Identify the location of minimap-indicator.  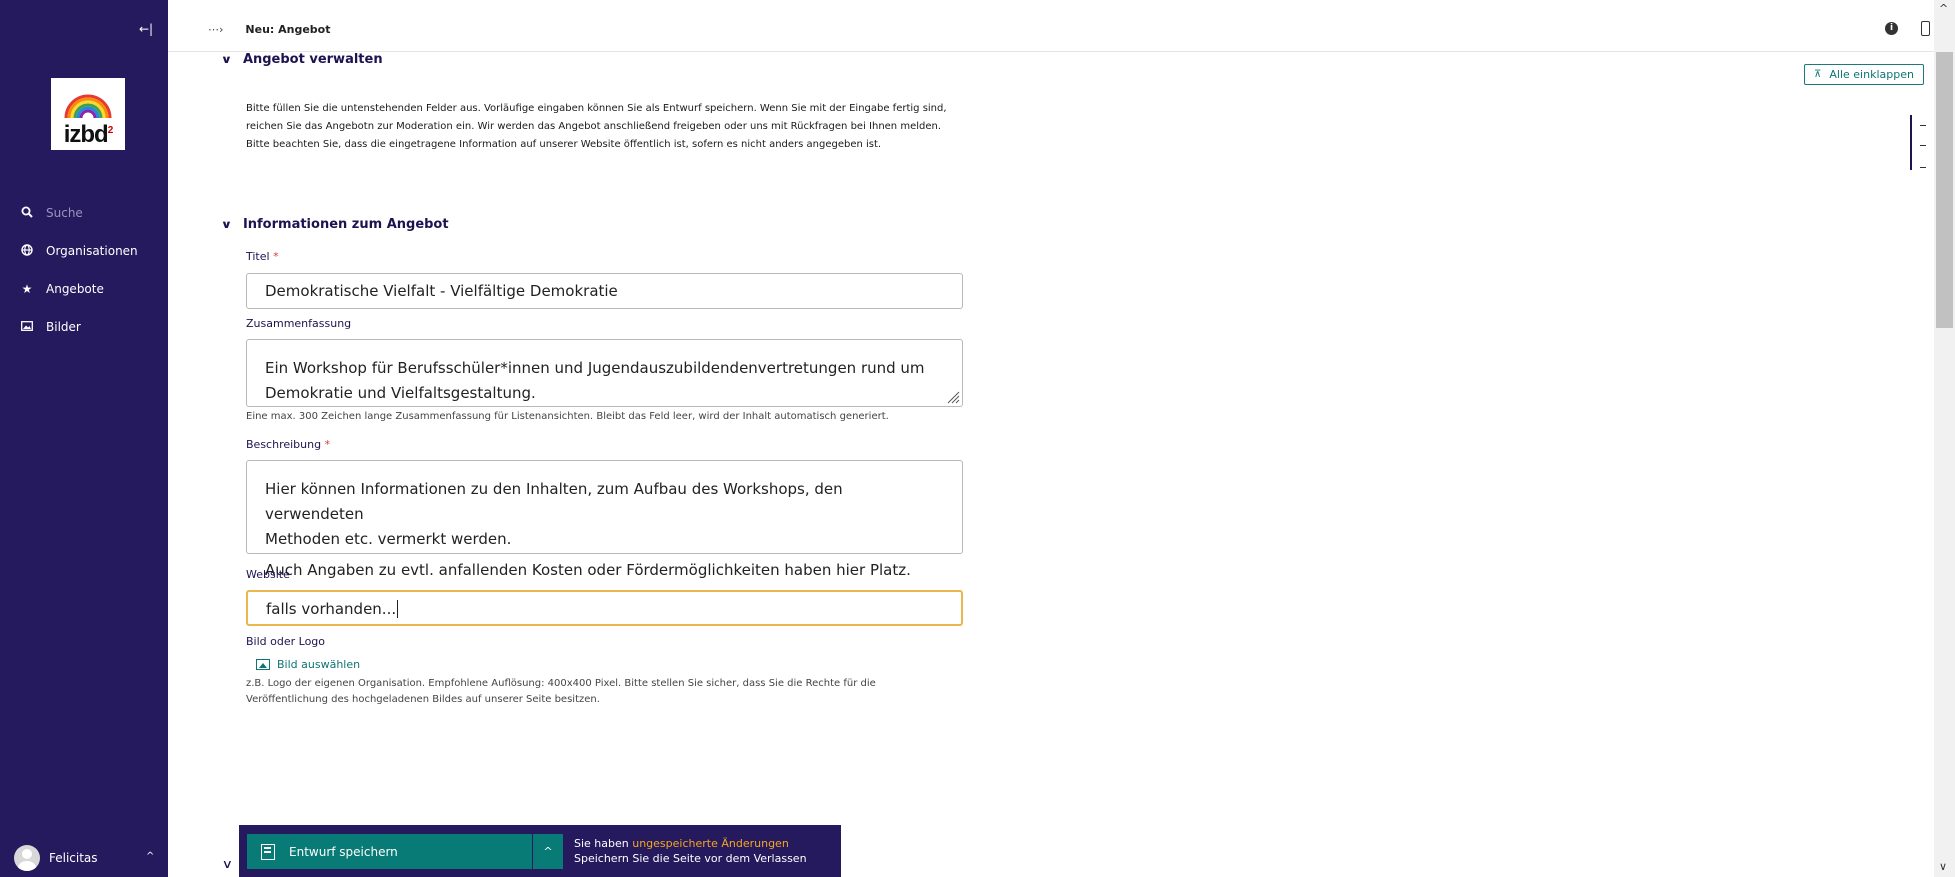
(1911, 142).